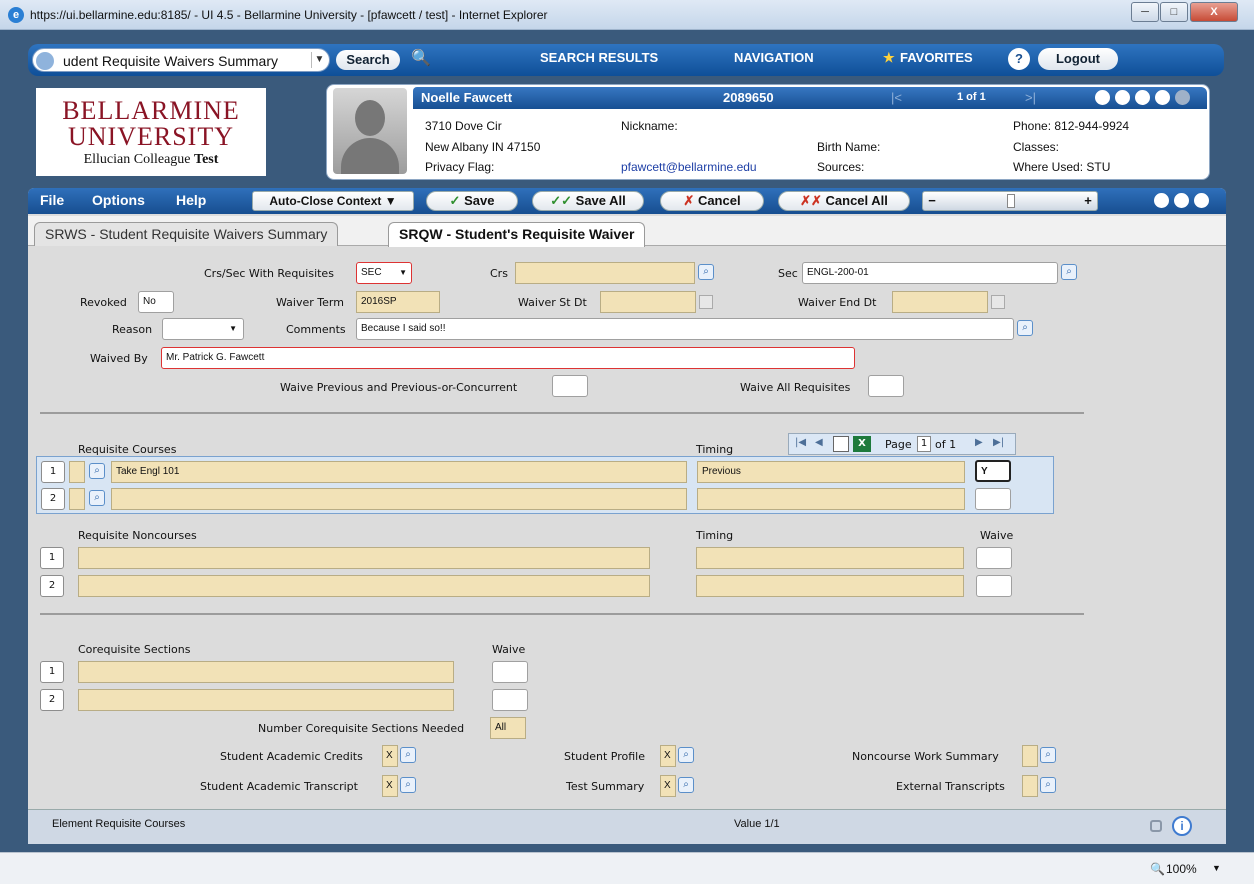  What do you see at coordinates (472, 201) in the screenshot?
I see `save-button: ✓ Save` at bounding box center [472, 201].